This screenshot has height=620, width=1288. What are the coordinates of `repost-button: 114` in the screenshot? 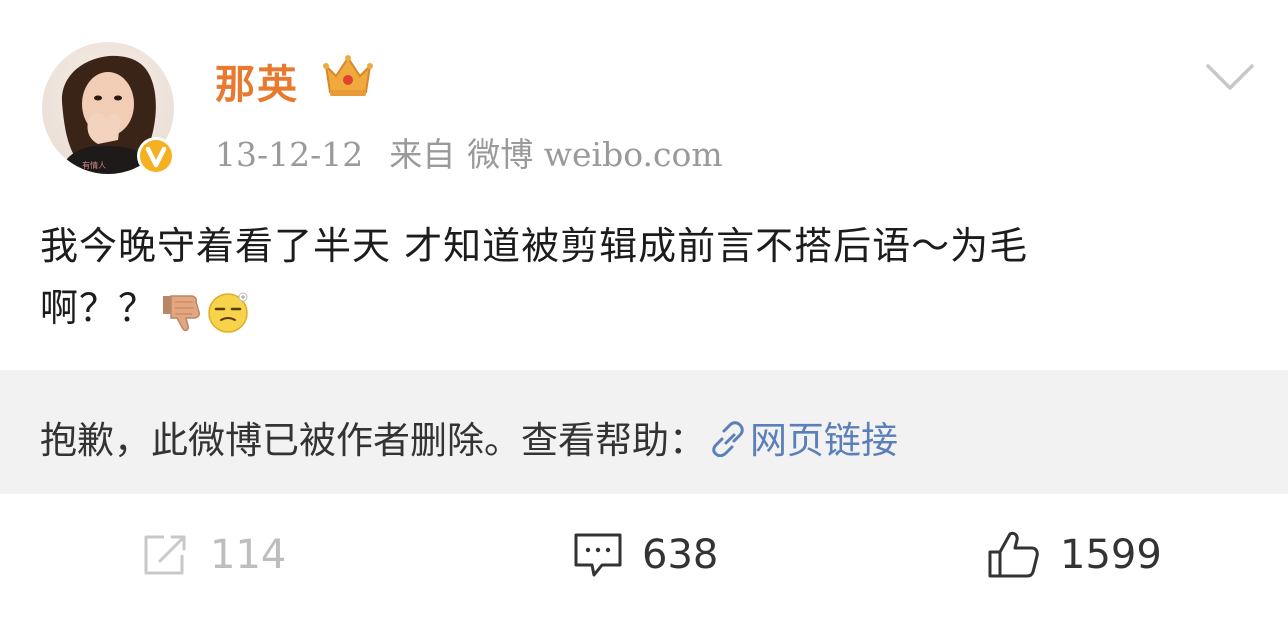 It's located at (213, 555).